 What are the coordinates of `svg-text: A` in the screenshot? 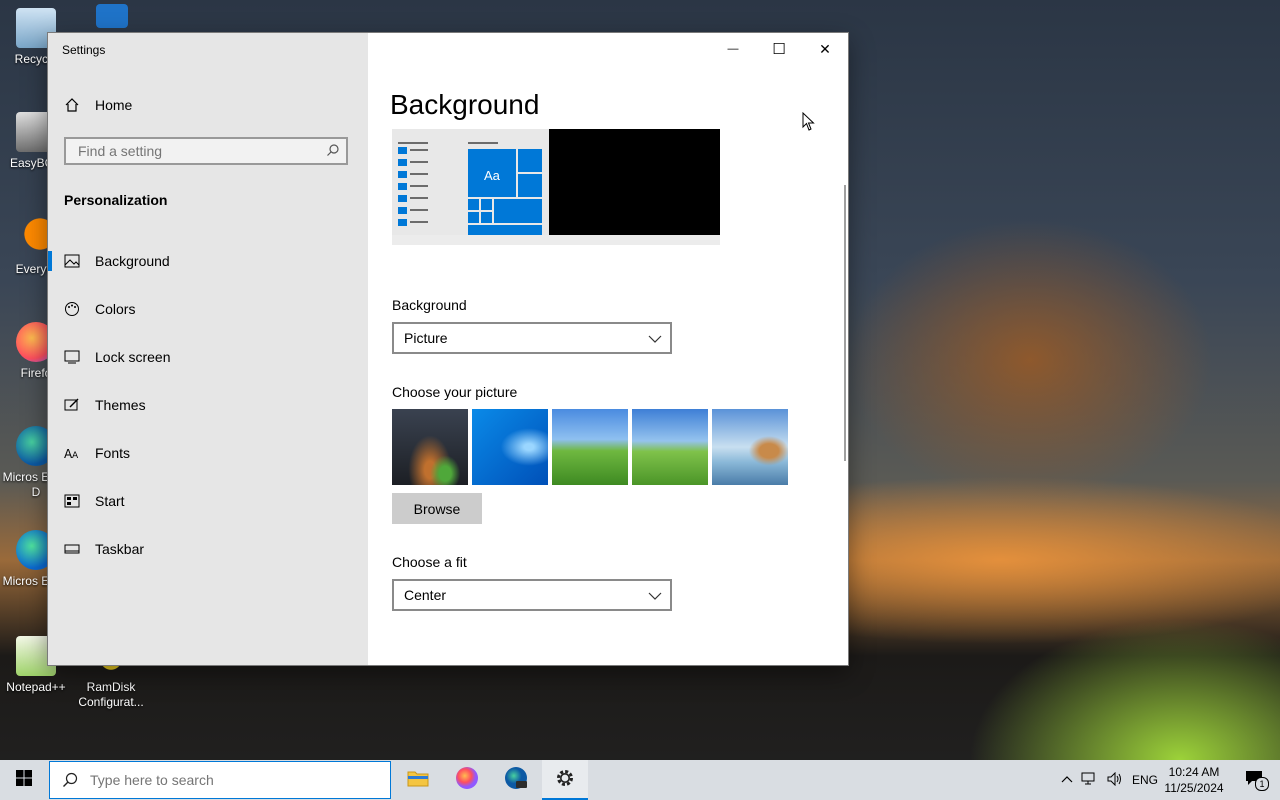 It's located at (75, 455).